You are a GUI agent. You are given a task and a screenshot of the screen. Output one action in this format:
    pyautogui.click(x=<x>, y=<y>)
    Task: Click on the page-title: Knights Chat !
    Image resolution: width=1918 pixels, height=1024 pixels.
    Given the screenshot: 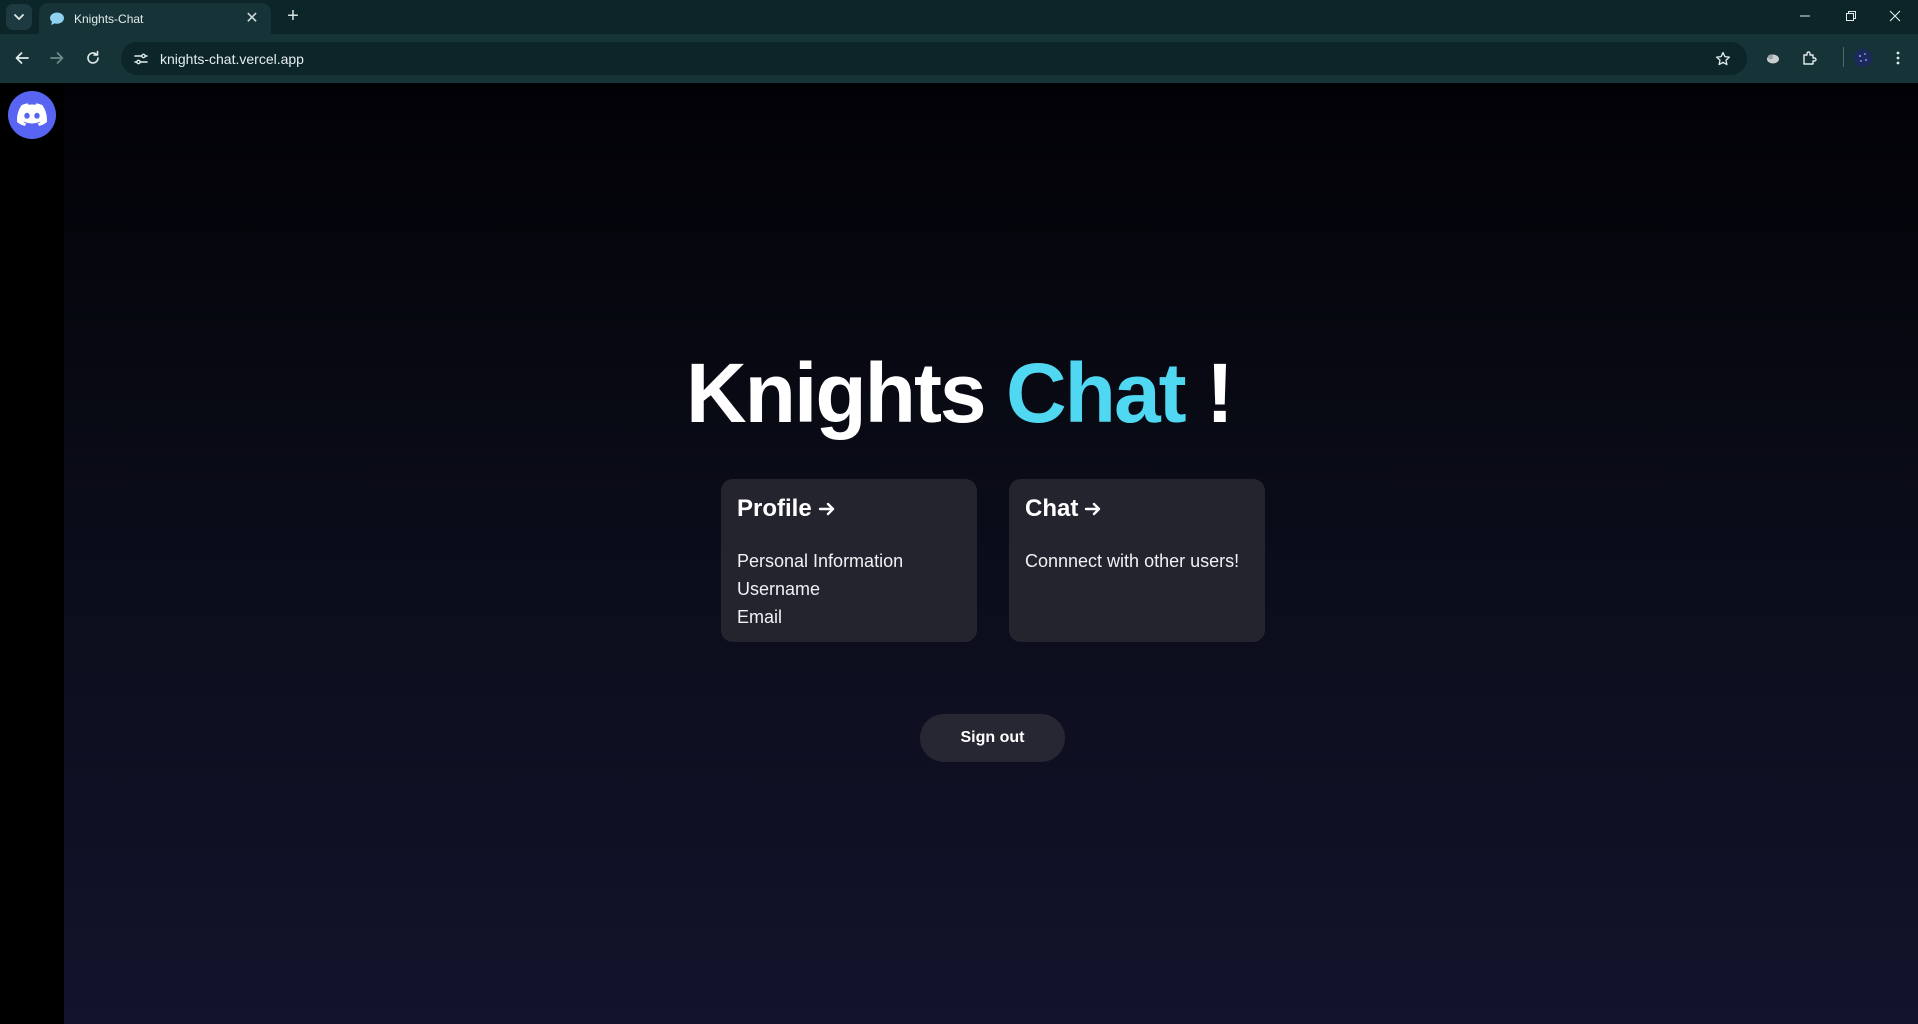 What is the action you would take?
    pyautogui.click(x=959, y=393)
    